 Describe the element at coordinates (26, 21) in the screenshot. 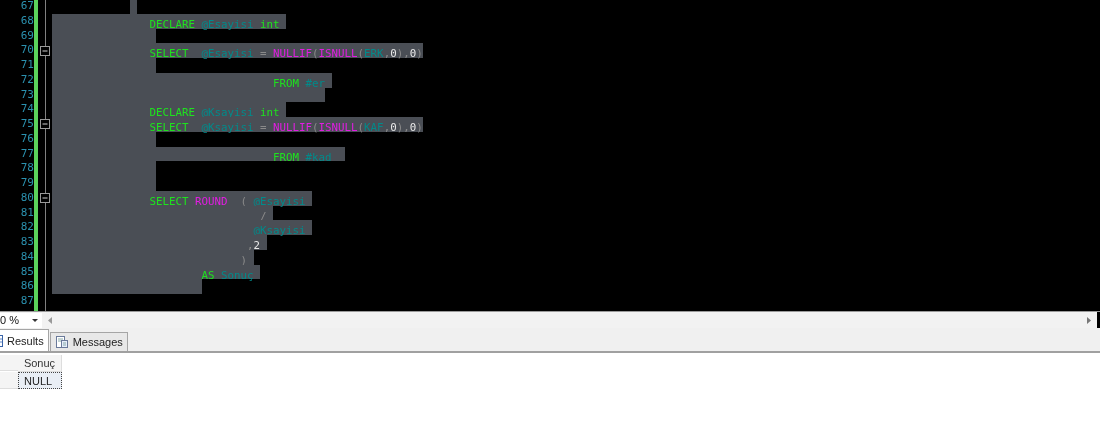

I see `line-number: 68` at that location.